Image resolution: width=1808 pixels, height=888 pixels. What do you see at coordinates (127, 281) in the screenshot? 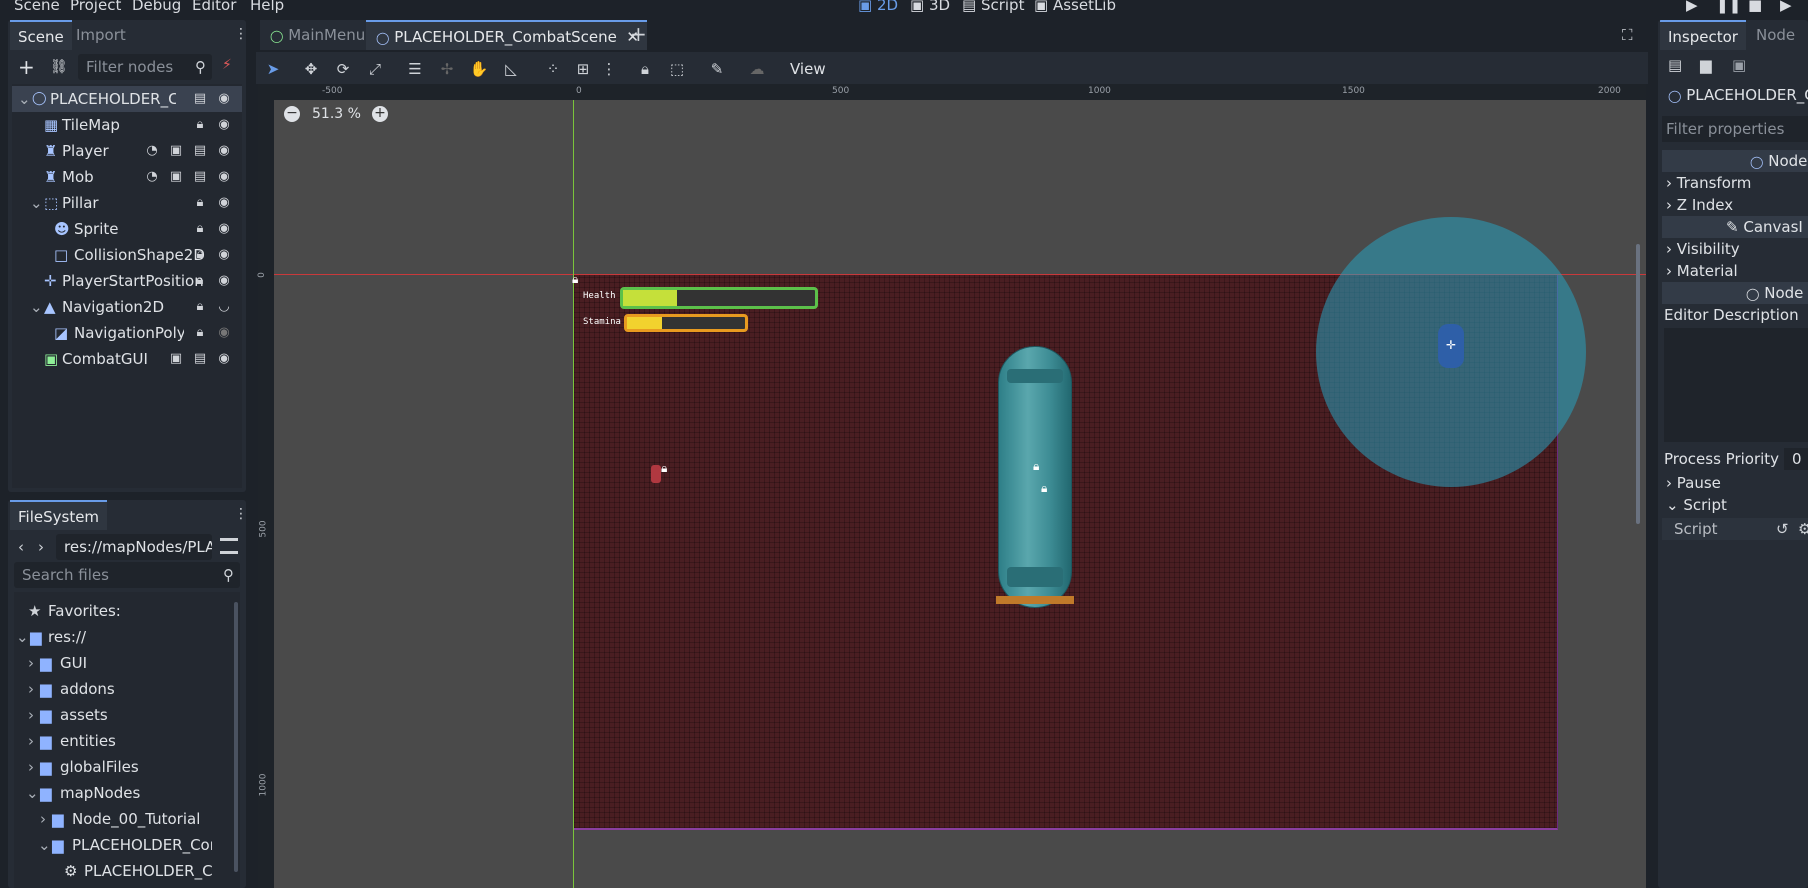
I see `tree-node-playerstart: ✛ PlayerStartPosition 🔒︎ ◉` at bounding box center [127, 281].